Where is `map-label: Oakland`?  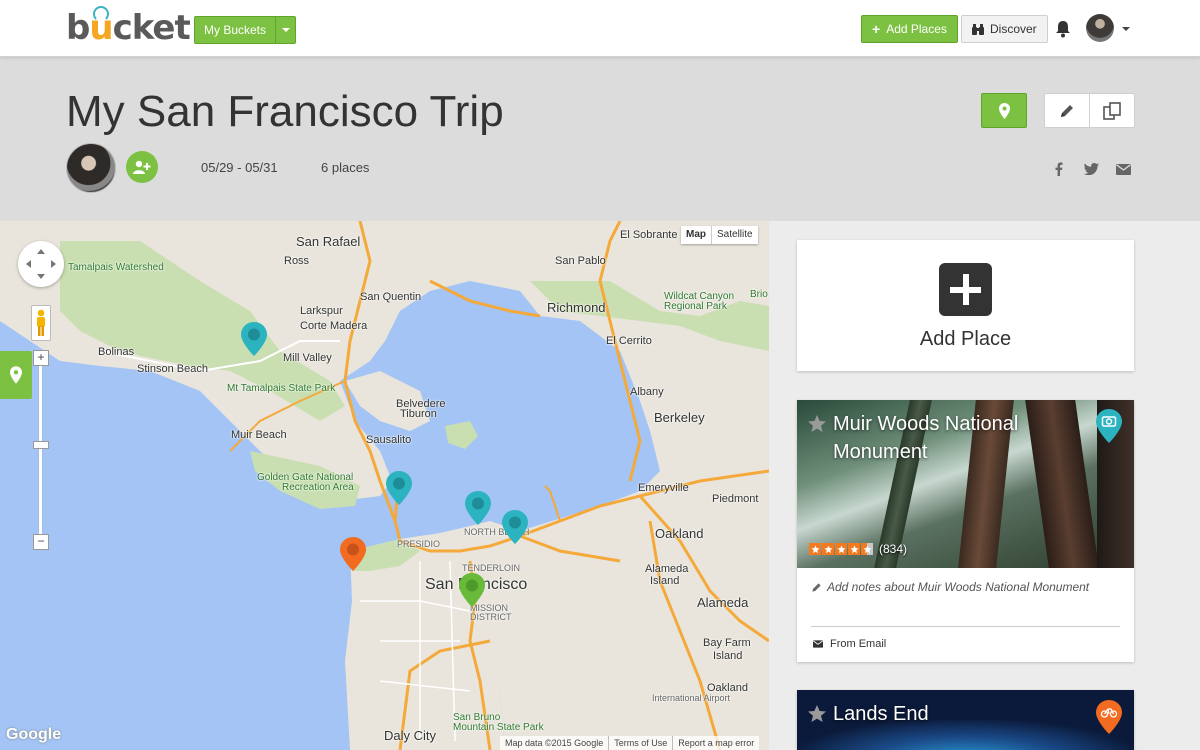 map-label: Oakland is located at coordinates (679, 533).